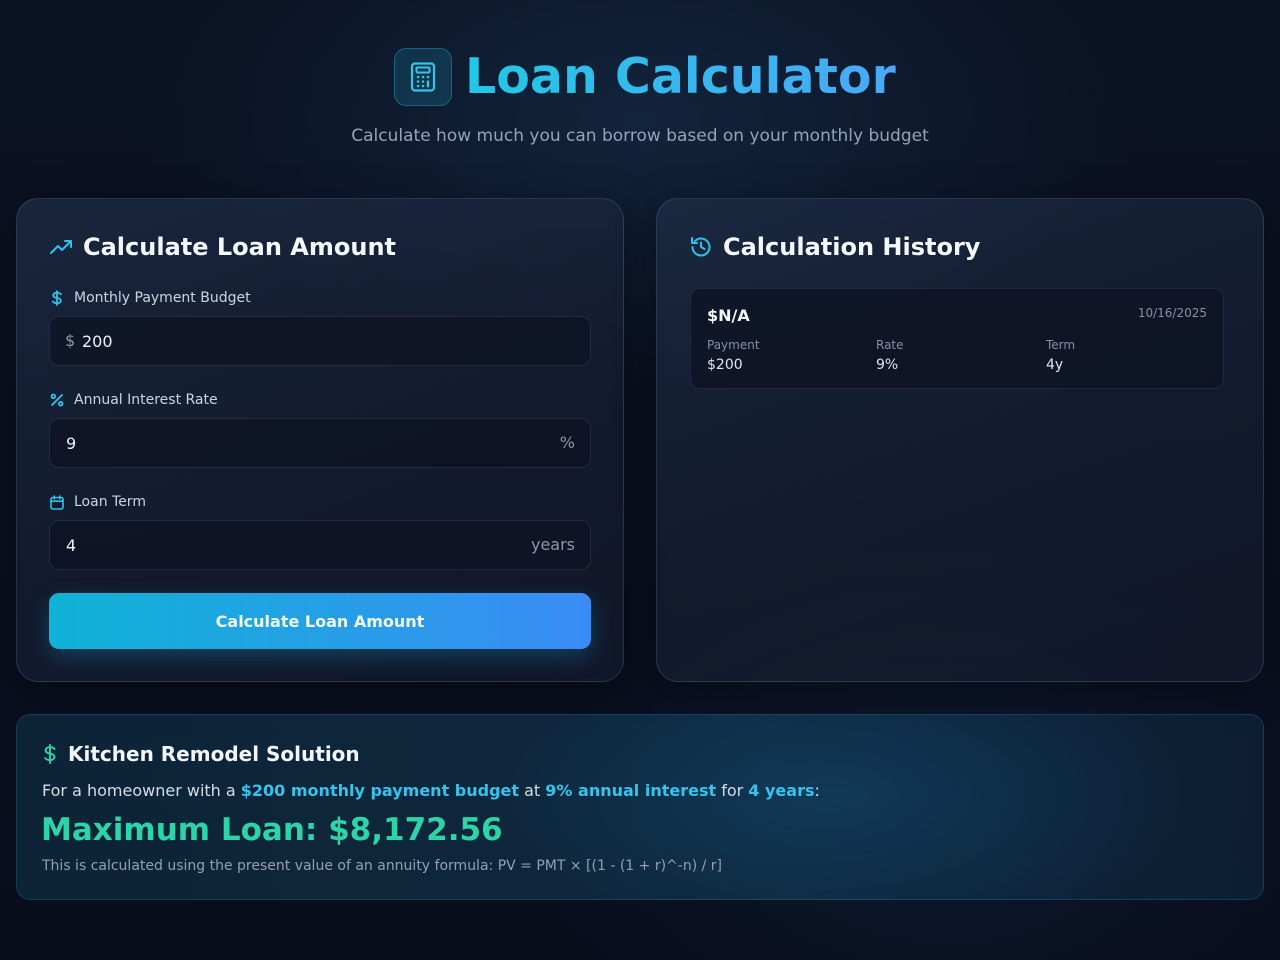 This screenshot has width=1280, height=960. What do you see at coordinates (162, 298) in the screenshot?
I see `payment-label-text: Monthly Payment Budget` at bounding box center [162, 298].